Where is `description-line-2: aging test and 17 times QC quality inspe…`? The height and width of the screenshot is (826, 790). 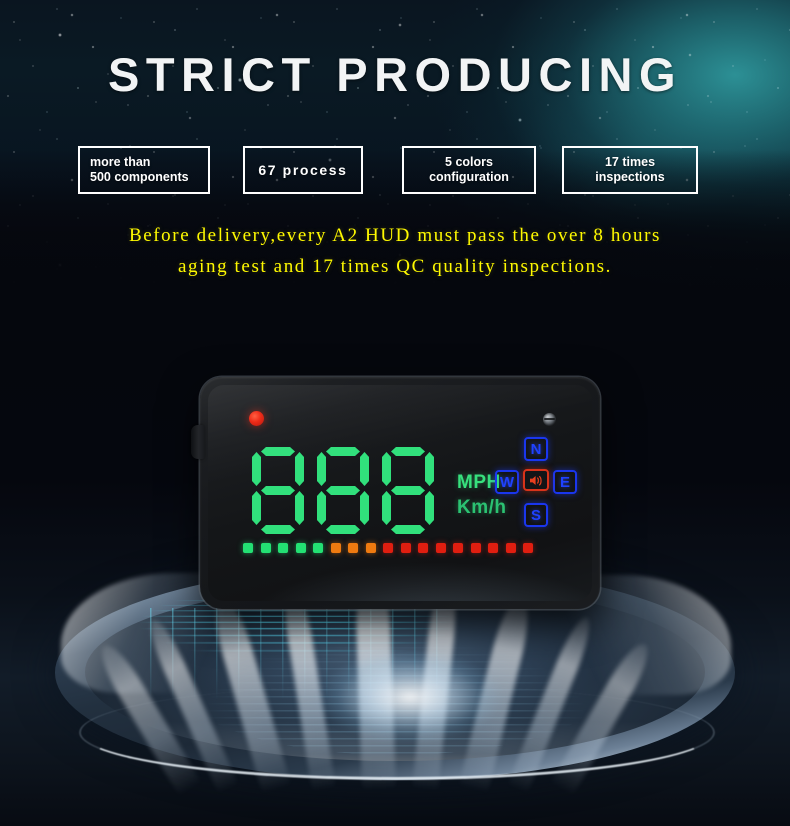
description-line-2: aging test and 17 times QC quality inspe… is located at coordinates (395, 266).